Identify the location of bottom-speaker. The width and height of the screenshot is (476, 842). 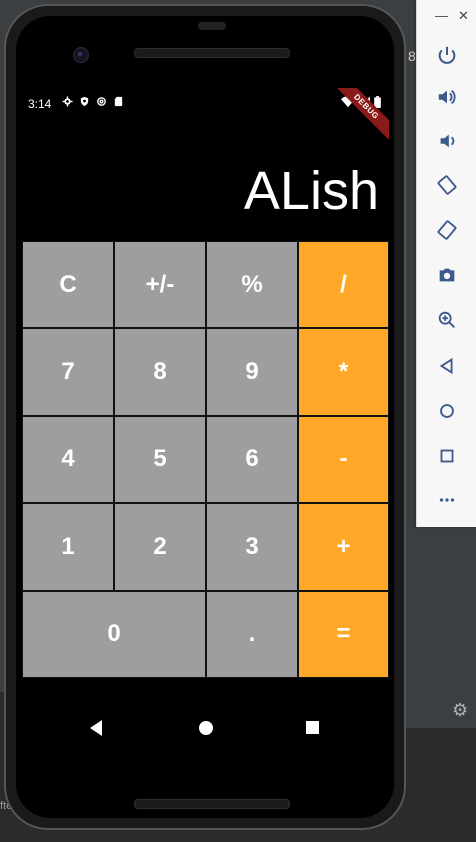
(212, 804).